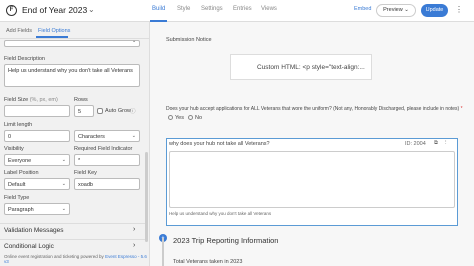 This screenshot has width=474, height=266. Describe the element at coordinates (170, 118) in the screenshot. I see `radio-yes` at that location.